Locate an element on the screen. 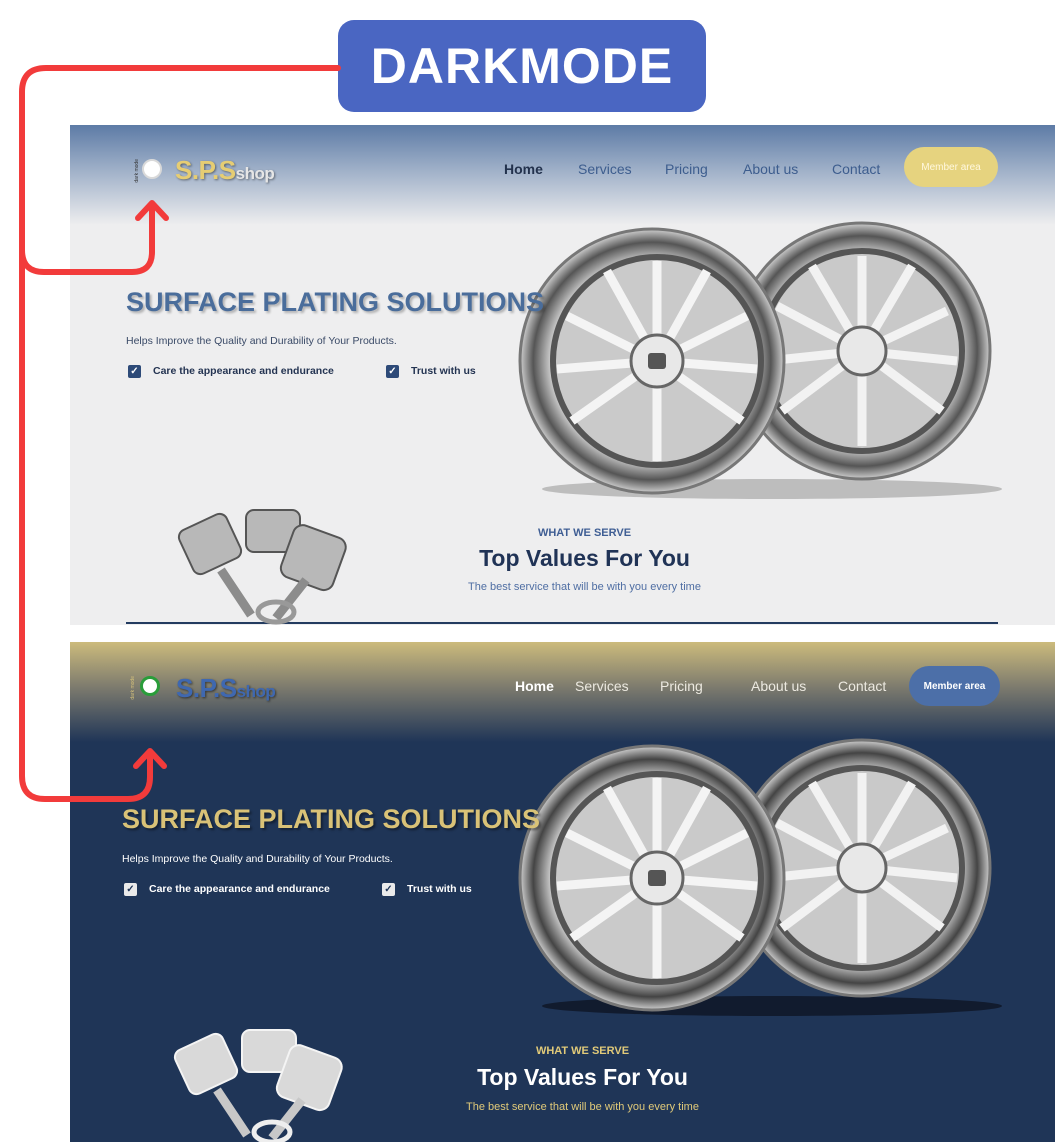 Image resolution: width=1057 pixels, height=1144 pixels. darkmode-annotation-badge: DARKMODE is located at coordinates (522, 66).